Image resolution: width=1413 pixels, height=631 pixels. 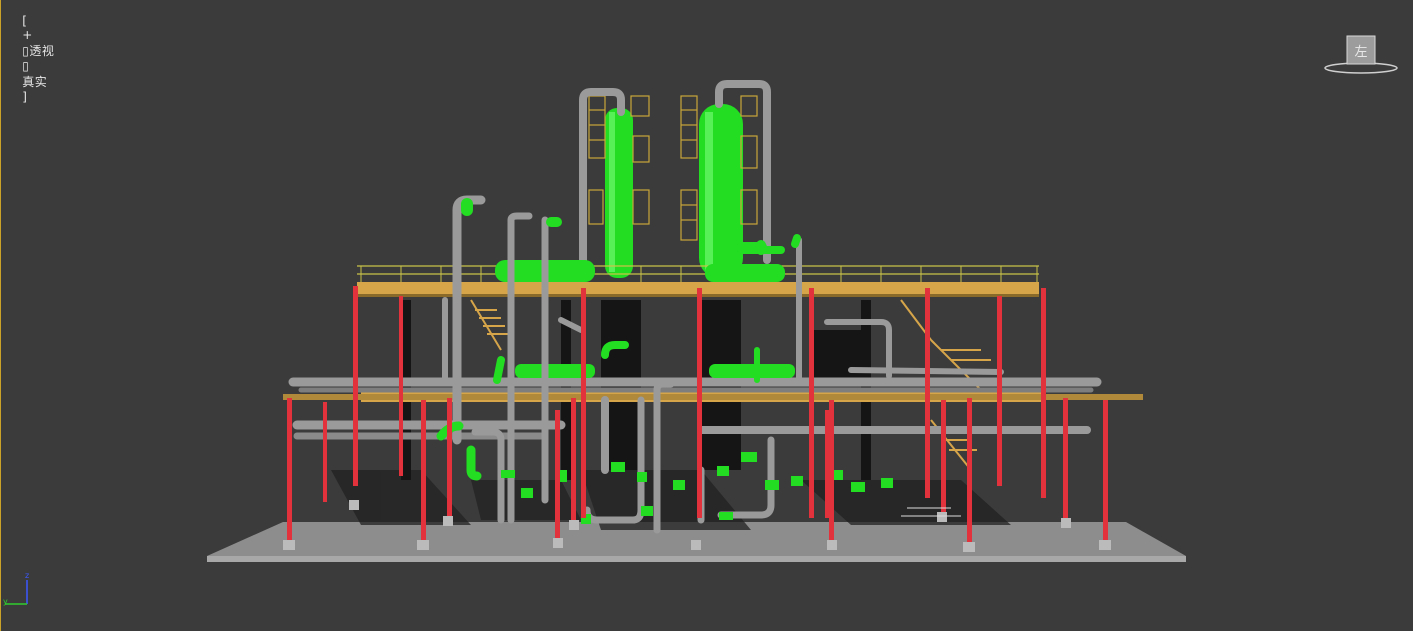 I want to click on axis-y-label: y, so click(x=5, y=601).